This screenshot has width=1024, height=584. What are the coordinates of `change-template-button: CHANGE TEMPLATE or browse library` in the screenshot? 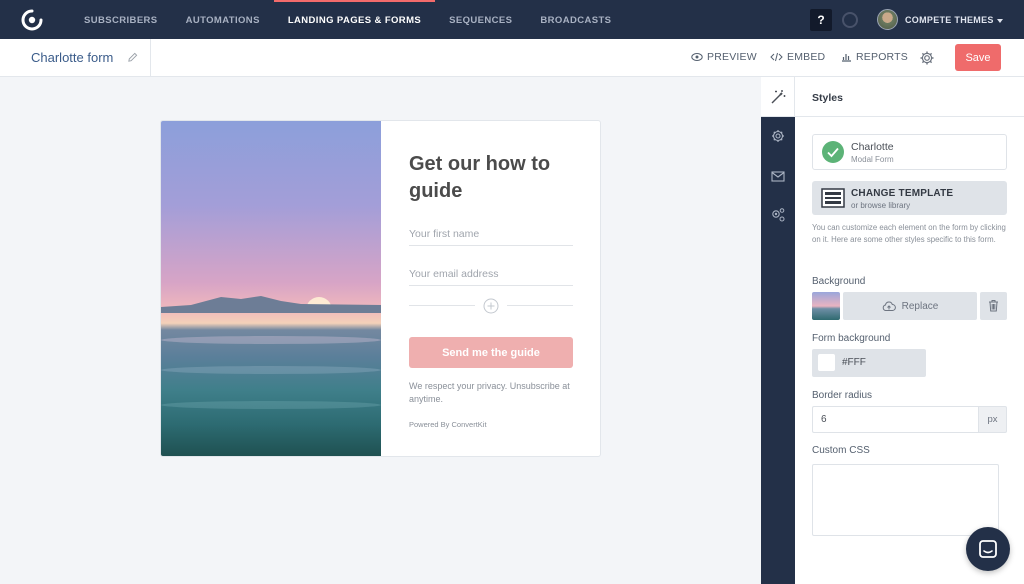 It's located at (909, 198).